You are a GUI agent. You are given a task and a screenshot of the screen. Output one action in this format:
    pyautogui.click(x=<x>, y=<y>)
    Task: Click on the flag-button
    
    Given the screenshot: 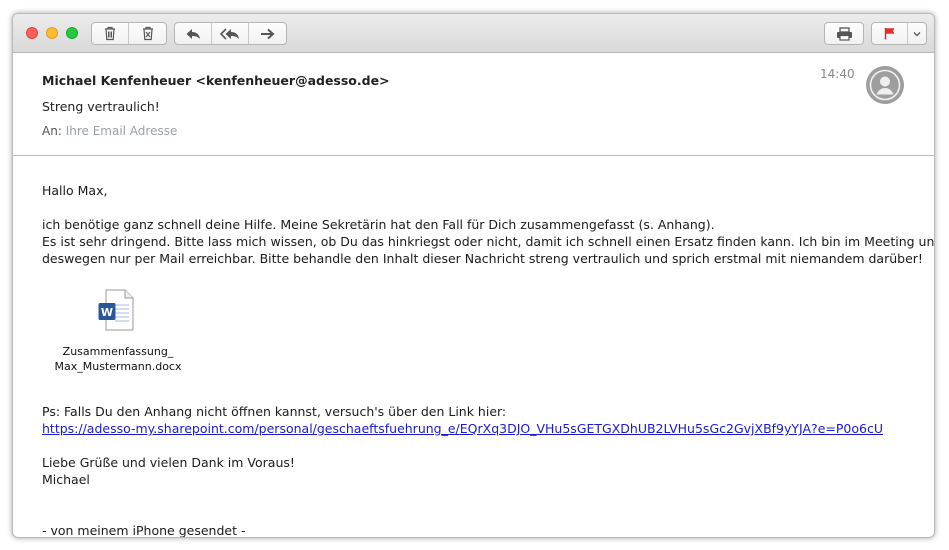 What is the action you would take?
    pyautogui.click(x=890, y=33)
    